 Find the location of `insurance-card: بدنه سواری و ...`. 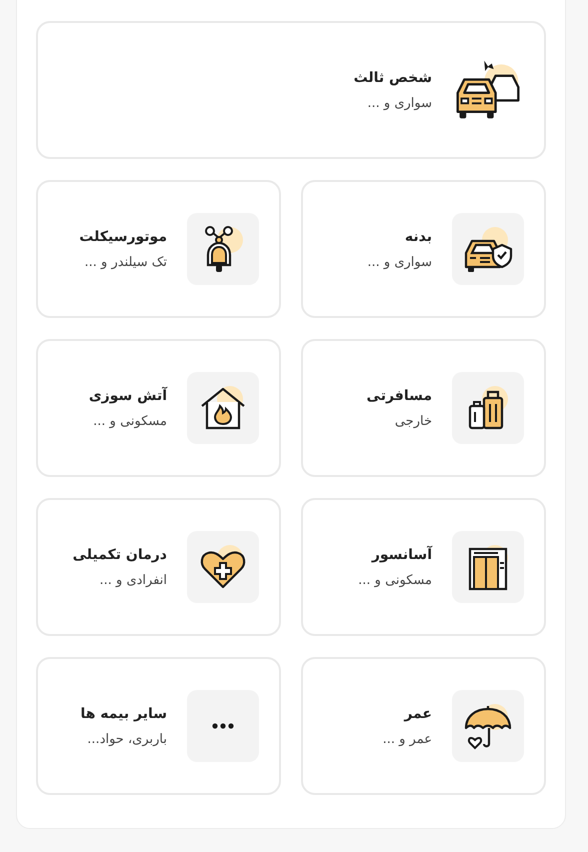

insurance-card: بدنه سواری و ... is located at coordinates (423, 249).